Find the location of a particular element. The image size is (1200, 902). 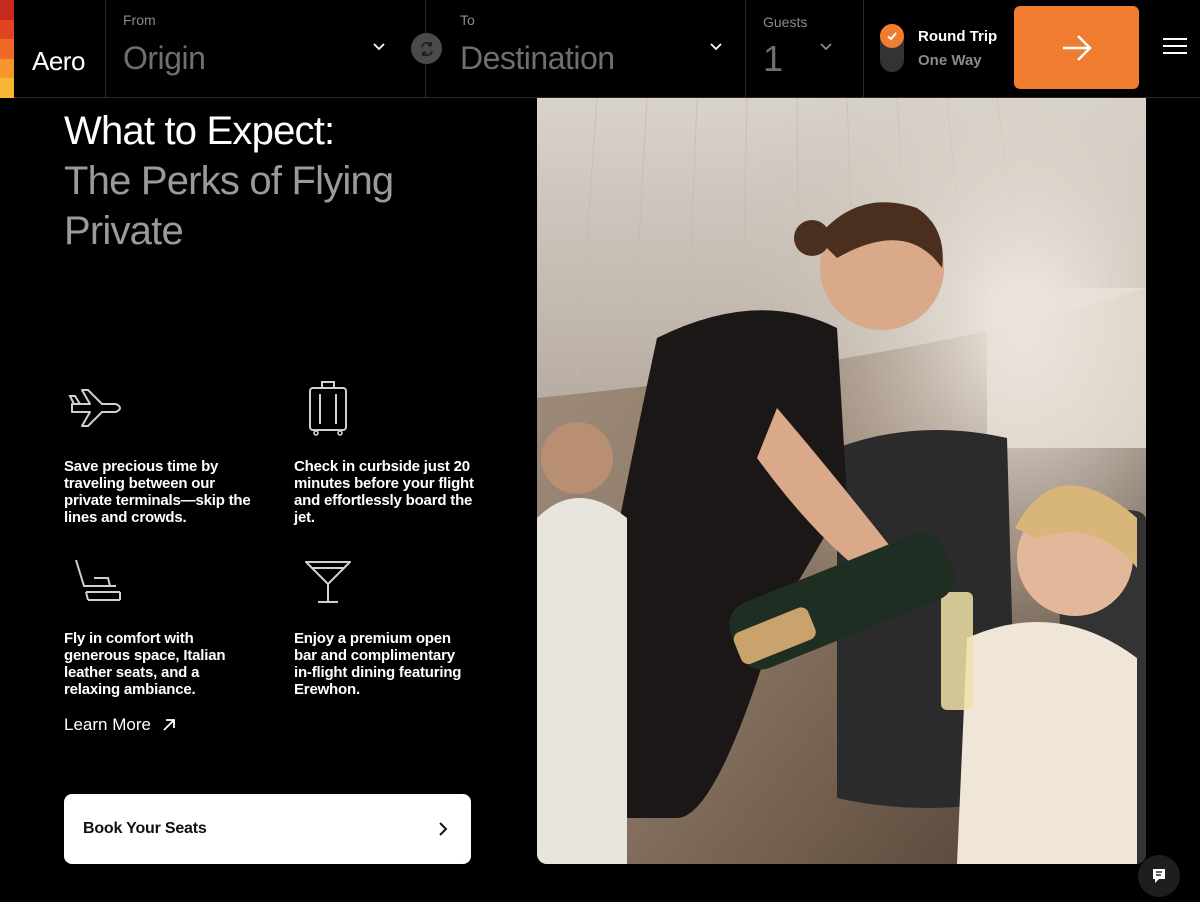

plane-icon is located at coordinates (94, 408).